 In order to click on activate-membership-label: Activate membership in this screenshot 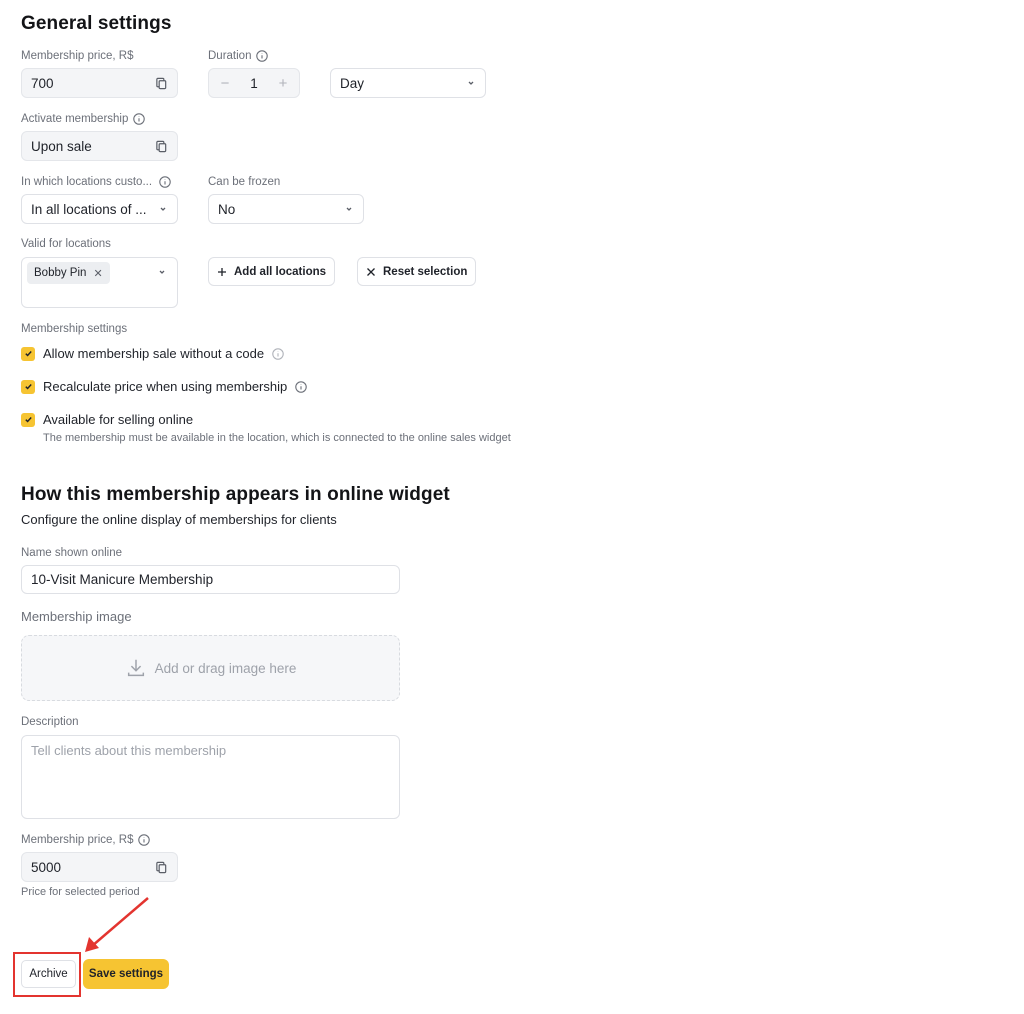, I will do `click(83, 119)`.